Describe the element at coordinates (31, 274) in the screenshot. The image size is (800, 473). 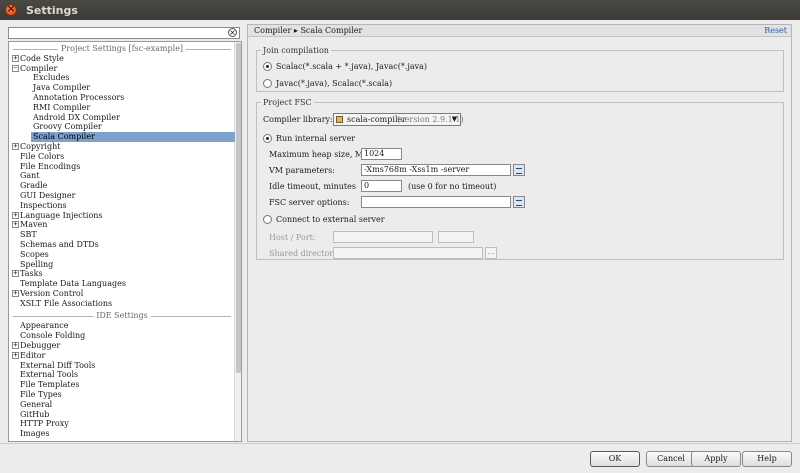
I see `tree-item-label: Tasks` at that location.